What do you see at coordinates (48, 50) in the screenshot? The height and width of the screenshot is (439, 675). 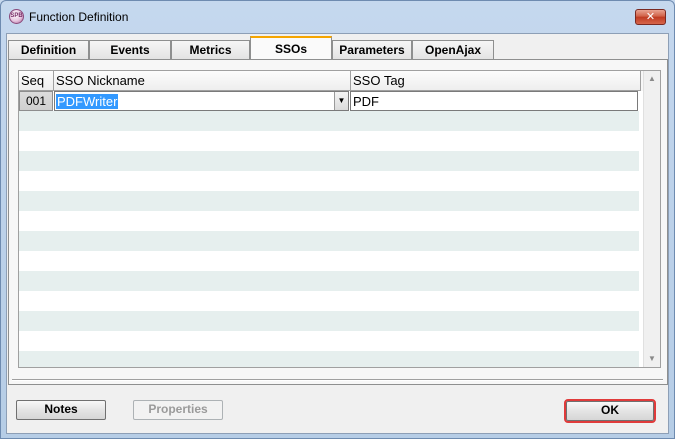 I see `tab-definition: Definition` at bounding box center [48, 50].